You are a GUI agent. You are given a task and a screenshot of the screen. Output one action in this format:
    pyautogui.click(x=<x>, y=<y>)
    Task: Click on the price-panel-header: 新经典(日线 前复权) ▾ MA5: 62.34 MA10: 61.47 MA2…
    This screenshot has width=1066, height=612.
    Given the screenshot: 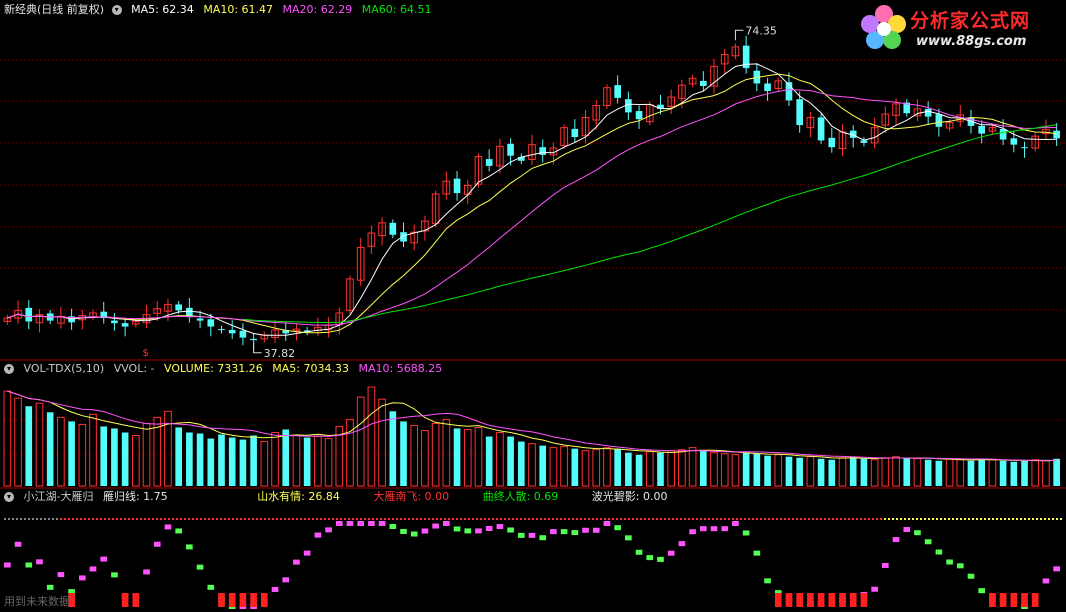 What is the action you would take?
    pyautogui.click(x=220, y=10)
    